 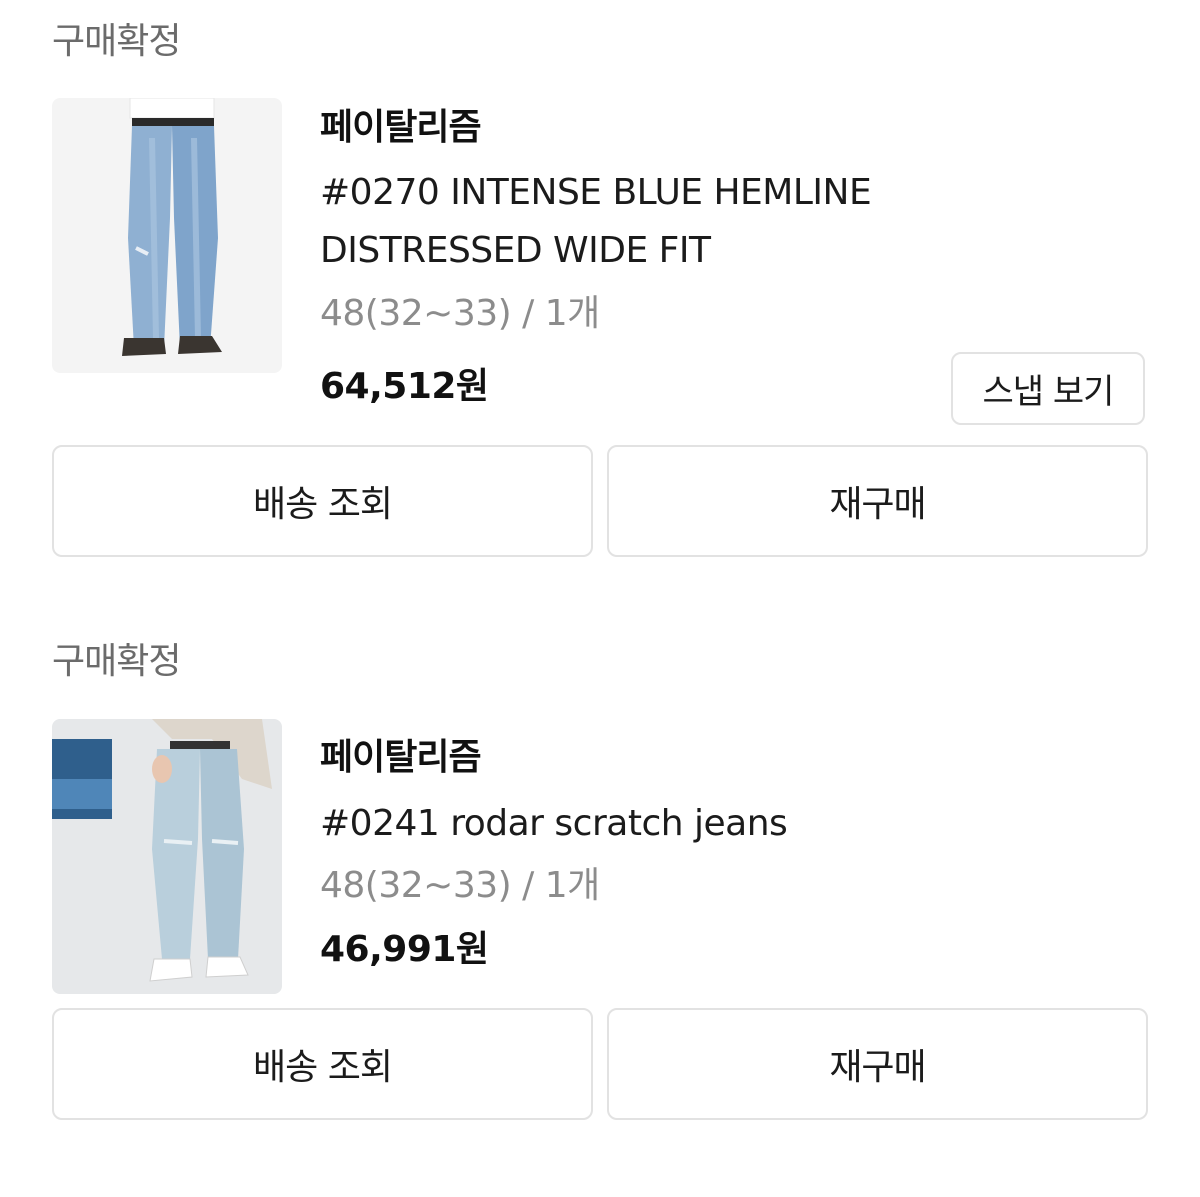 What do you see at coordinates (640, 824) in the screenshot?
I see `product-name: #0241 rodar scratch jeans` at bounding box center [640, 824].